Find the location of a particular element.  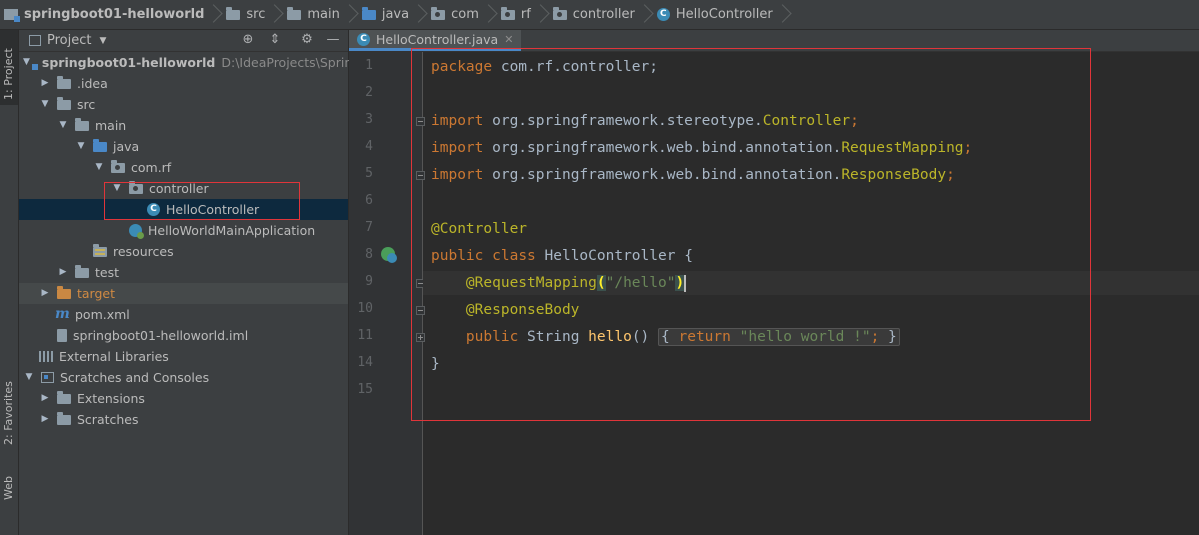

line-number: 4 is located at coordinates (369, 146).